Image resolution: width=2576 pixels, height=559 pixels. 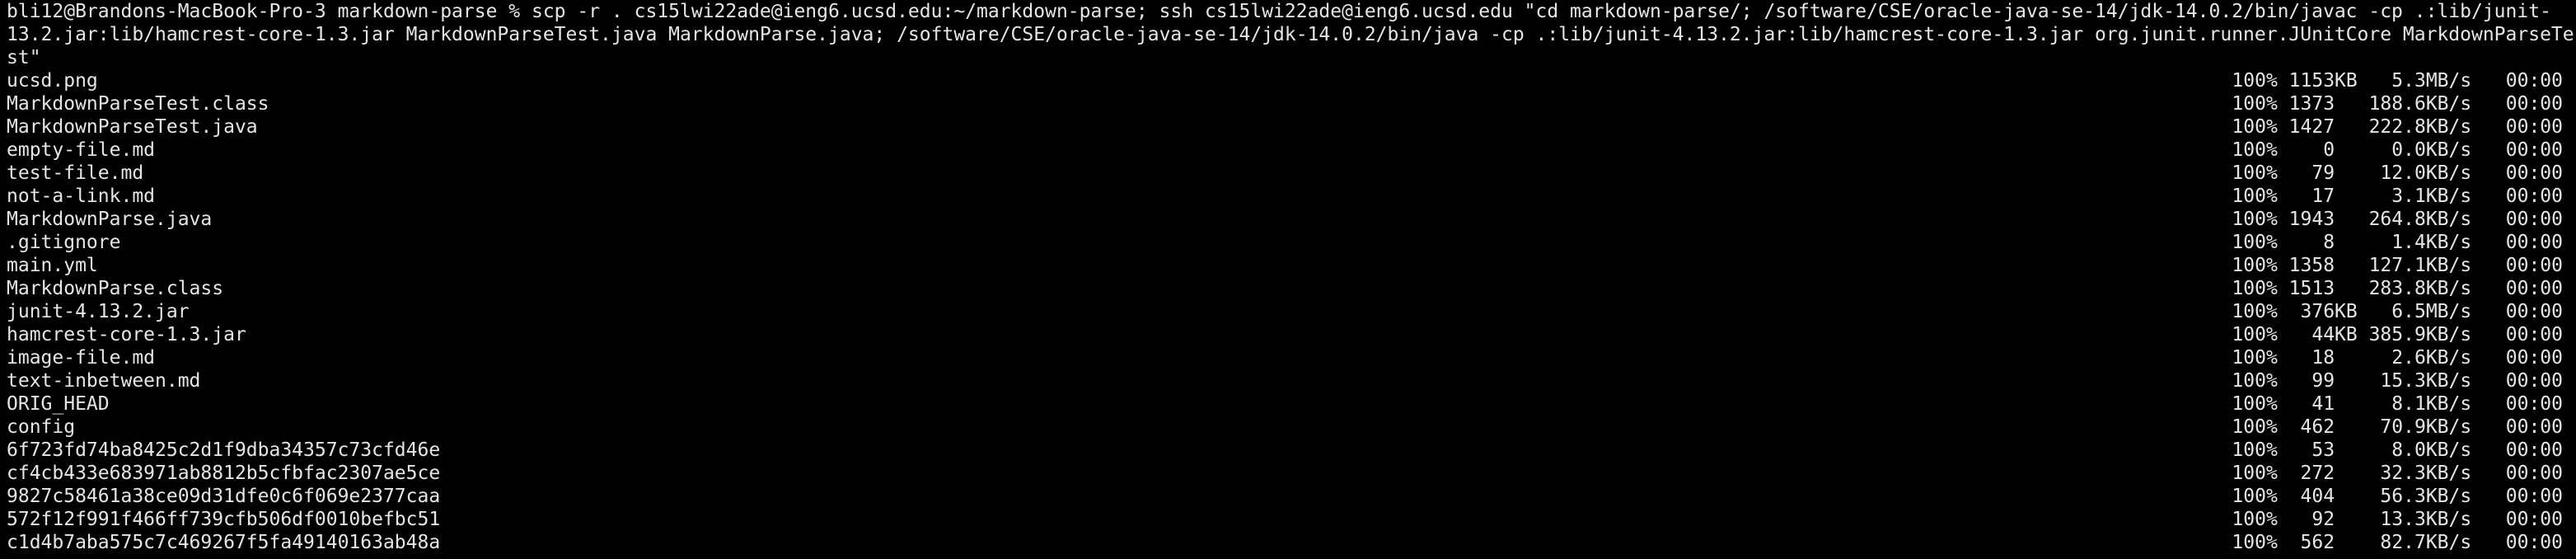 I want to click on transfer-row: not-a-link.md 100% 17 3.1KB/s 00:00, so click(x=1288, y=196).